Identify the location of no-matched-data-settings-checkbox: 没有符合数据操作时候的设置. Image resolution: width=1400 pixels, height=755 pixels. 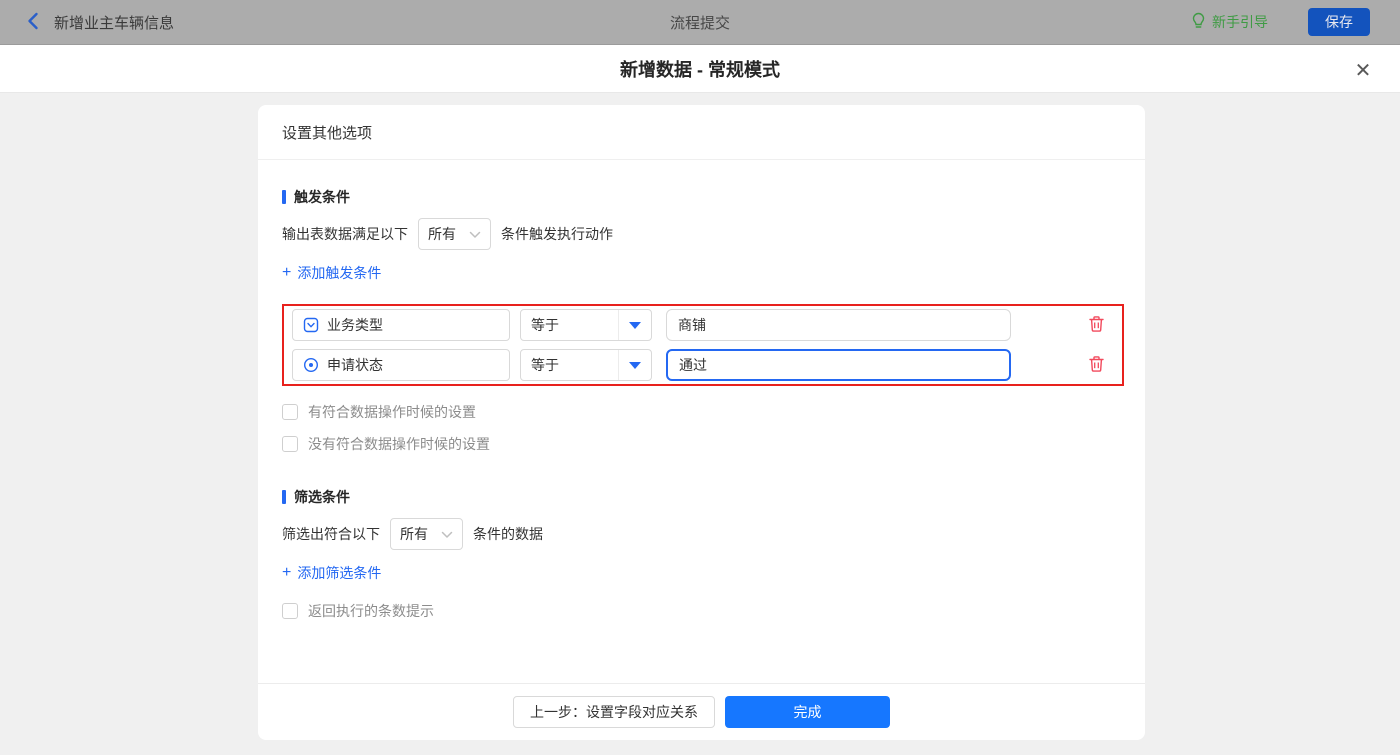
(701, 444).